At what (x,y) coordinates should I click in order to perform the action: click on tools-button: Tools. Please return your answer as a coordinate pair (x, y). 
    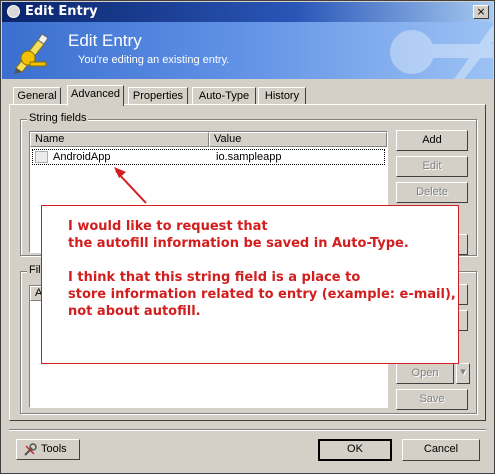
    Looking at the image, I should click on (48, 449).